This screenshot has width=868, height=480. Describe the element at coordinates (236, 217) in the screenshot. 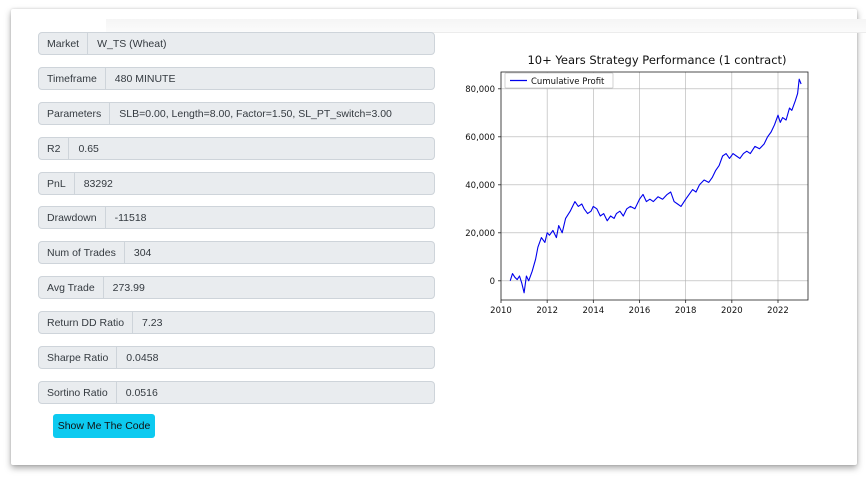

I see `drawdown-field: Drawdown -11518` at that location.